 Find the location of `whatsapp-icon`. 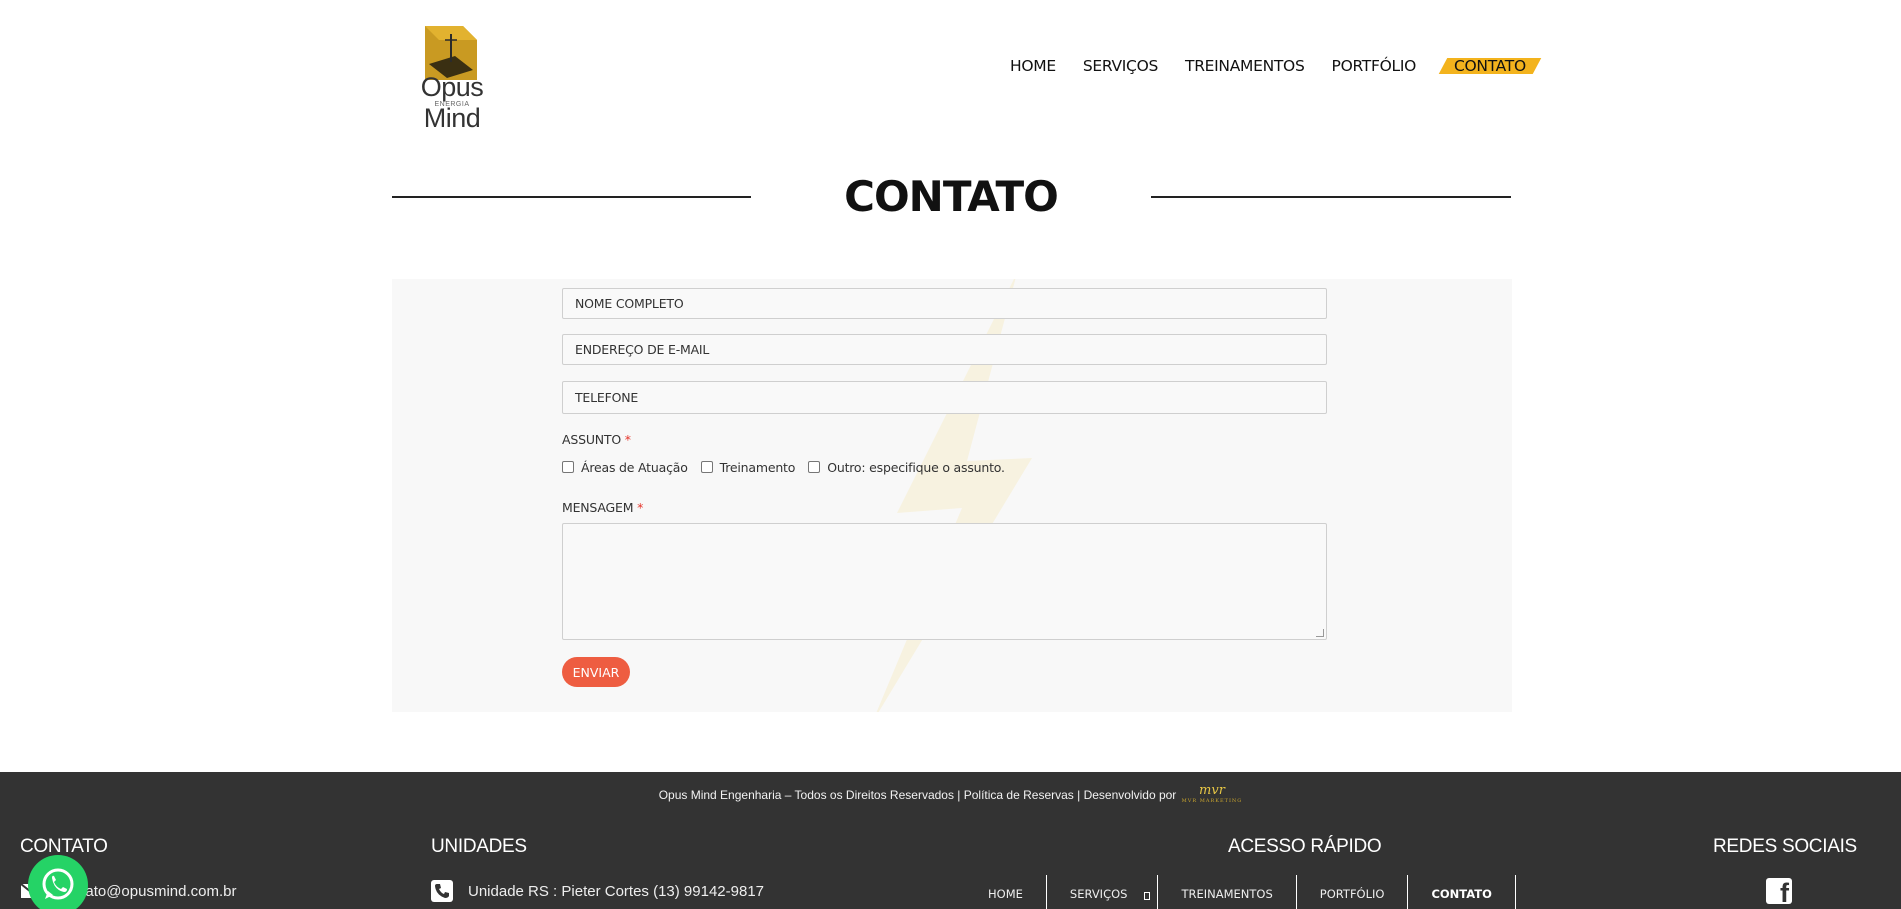

whatsapp-icon is located at coordinates (58, 884).